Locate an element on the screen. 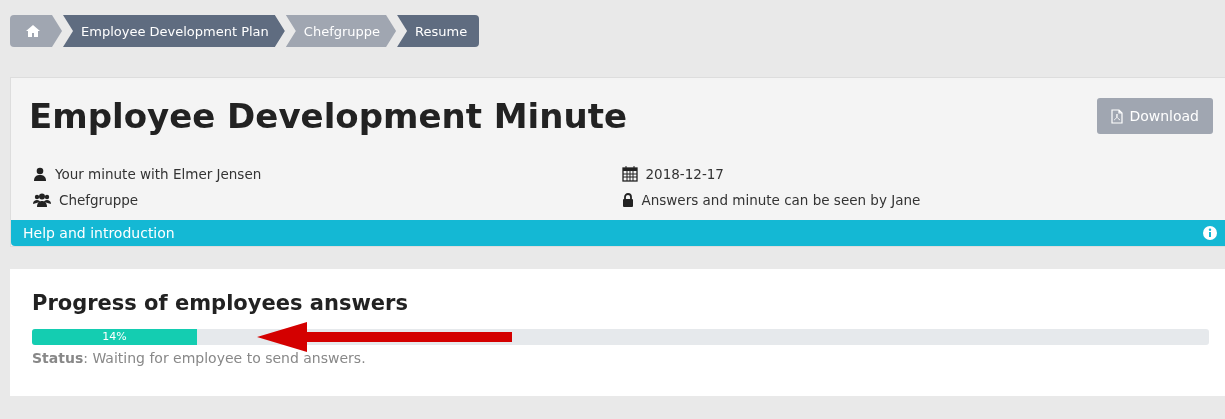 Image resolution: width=1225 pixels, height=419 pixels. info-text: Chefgruppe is located at coordinates (99, 200).